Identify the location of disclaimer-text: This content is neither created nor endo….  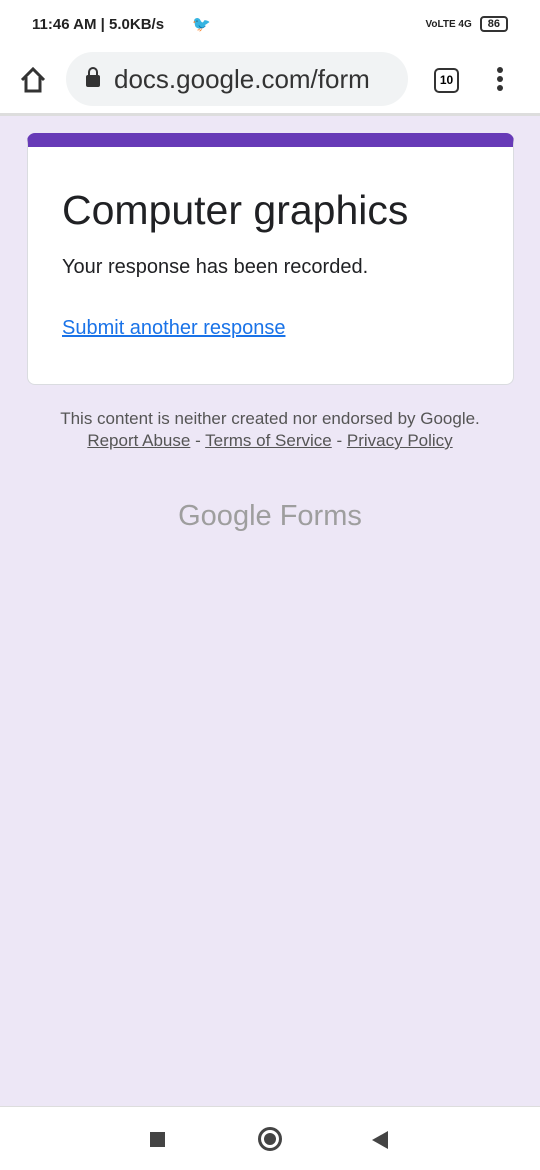
(270, 418).